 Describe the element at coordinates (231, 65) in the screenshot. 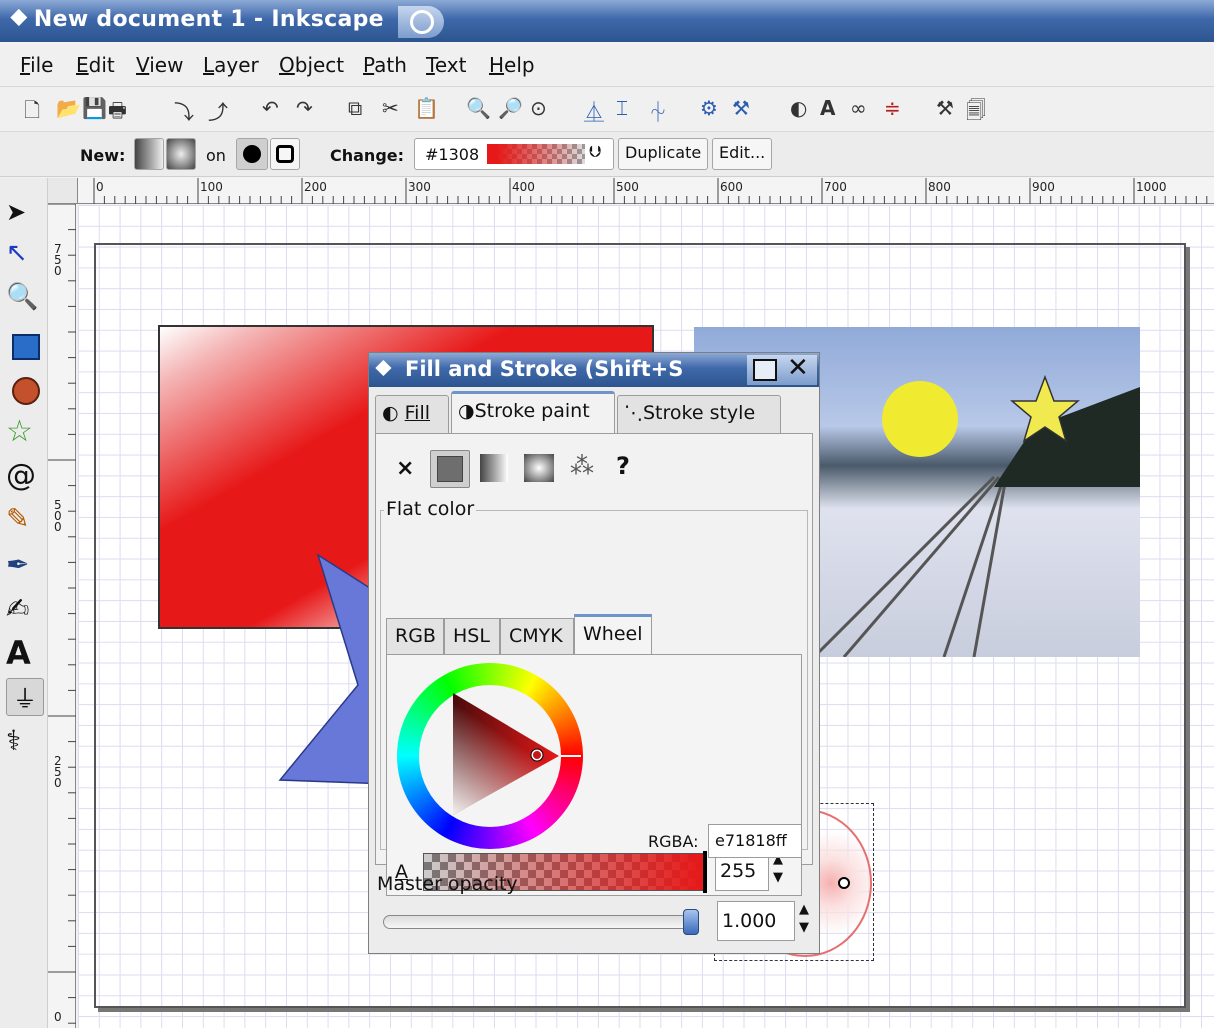

I see `menu-layer: Layer` at that location.